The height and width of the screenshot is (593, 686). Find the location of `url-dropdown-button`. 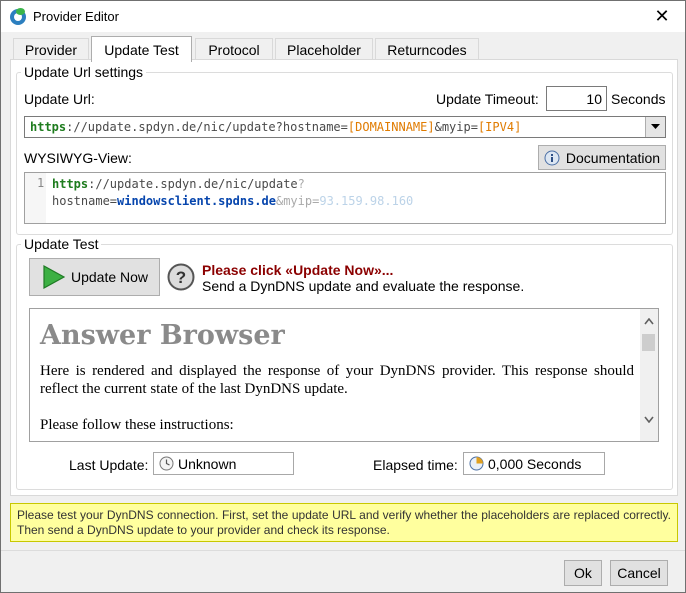

url-dropdown-button is located at coordinates (655, 127).